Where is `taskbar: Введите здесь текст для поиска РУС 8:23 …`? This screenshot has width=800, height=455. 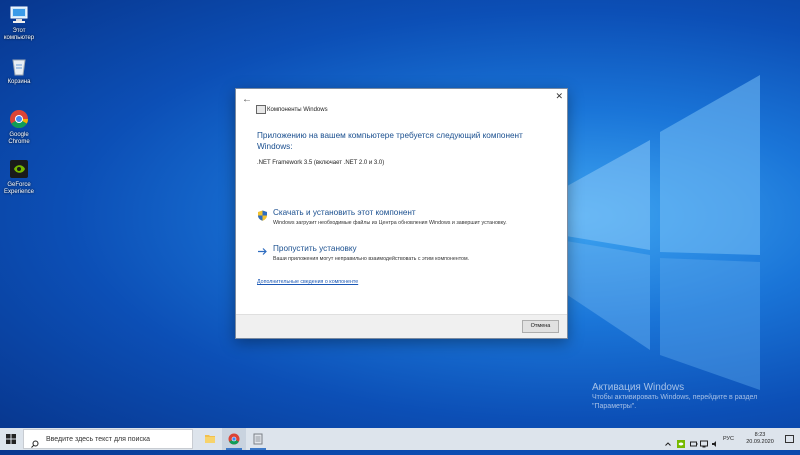 taskbar: Введите здесь текст для поиска РУС 8:23 … is located at coordinates (400, 439).